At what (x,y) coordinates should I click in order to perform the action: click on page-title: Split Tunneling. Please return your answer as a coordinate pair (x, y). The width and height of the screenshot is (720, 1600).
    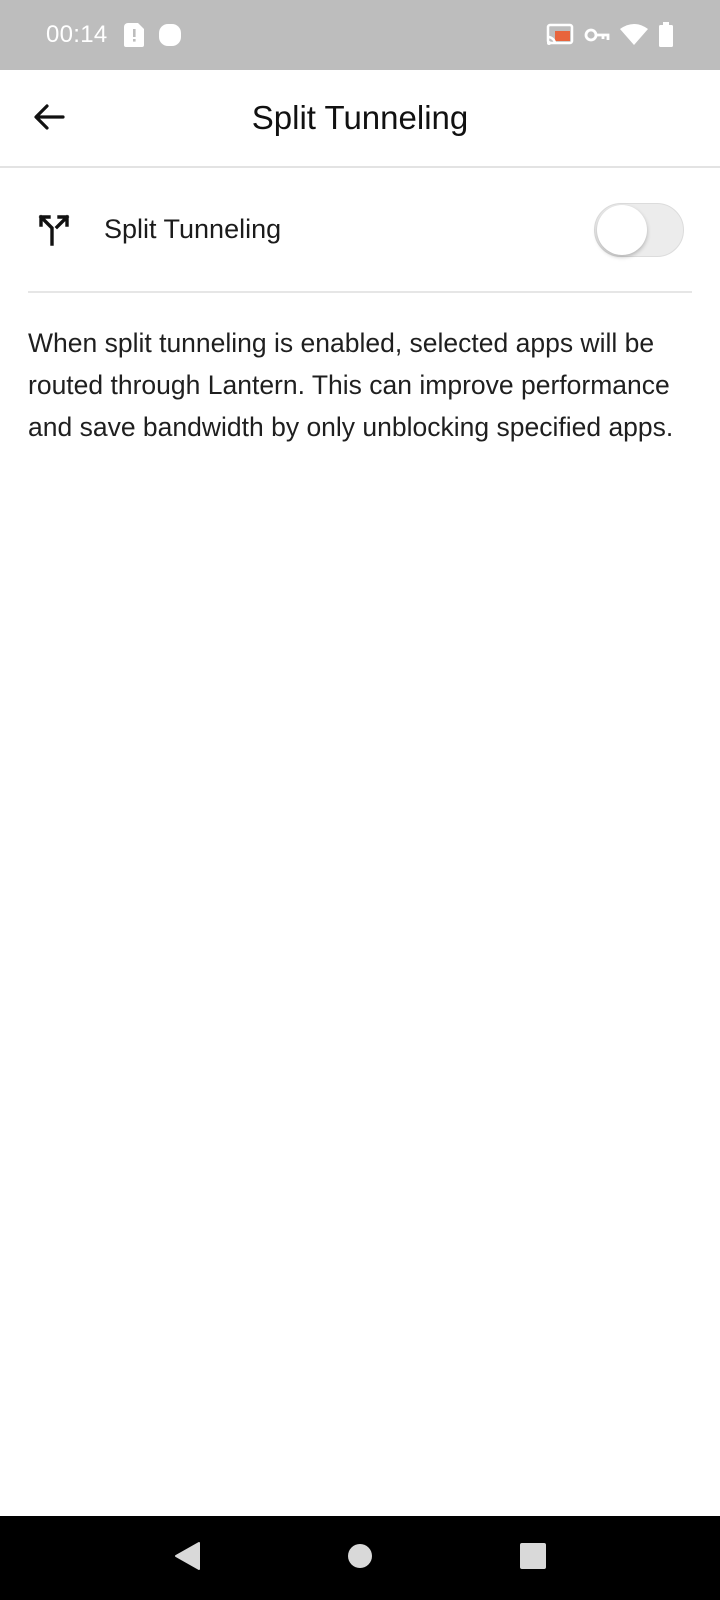
    Looking at the image, I should click on (360, 117).